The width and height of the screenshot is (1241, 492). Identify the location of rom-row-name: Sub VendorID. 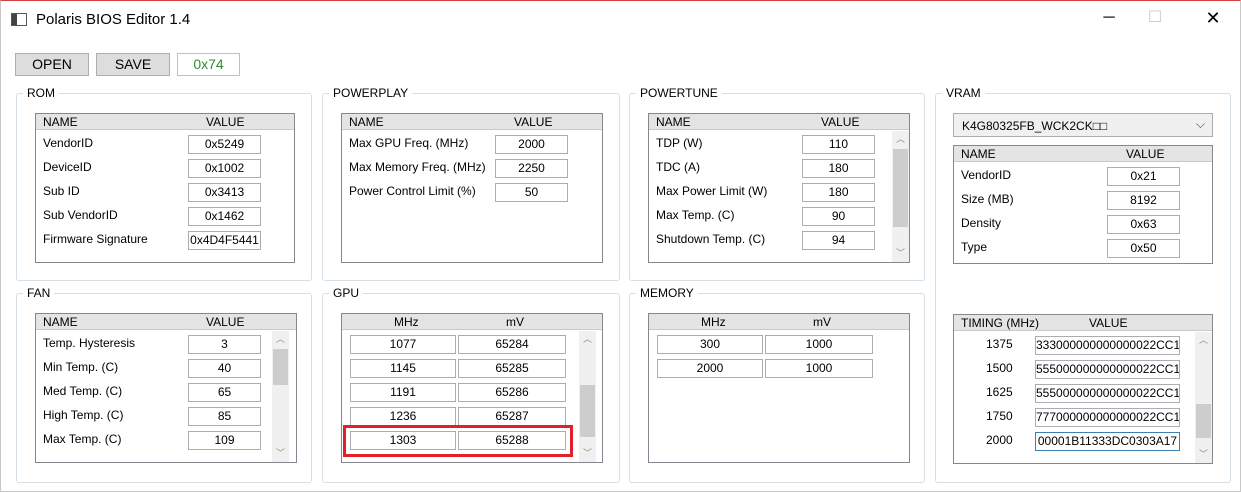
(80, 215).